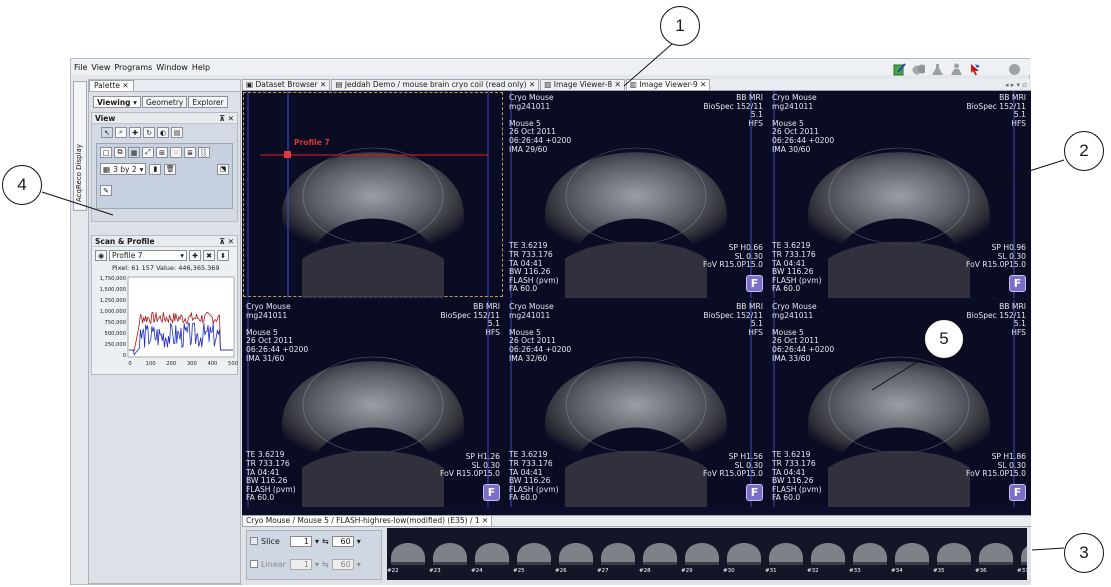 The height and width of the screenshot is (587, 1111). I want to click on callout-1-line, so click(648, 65).